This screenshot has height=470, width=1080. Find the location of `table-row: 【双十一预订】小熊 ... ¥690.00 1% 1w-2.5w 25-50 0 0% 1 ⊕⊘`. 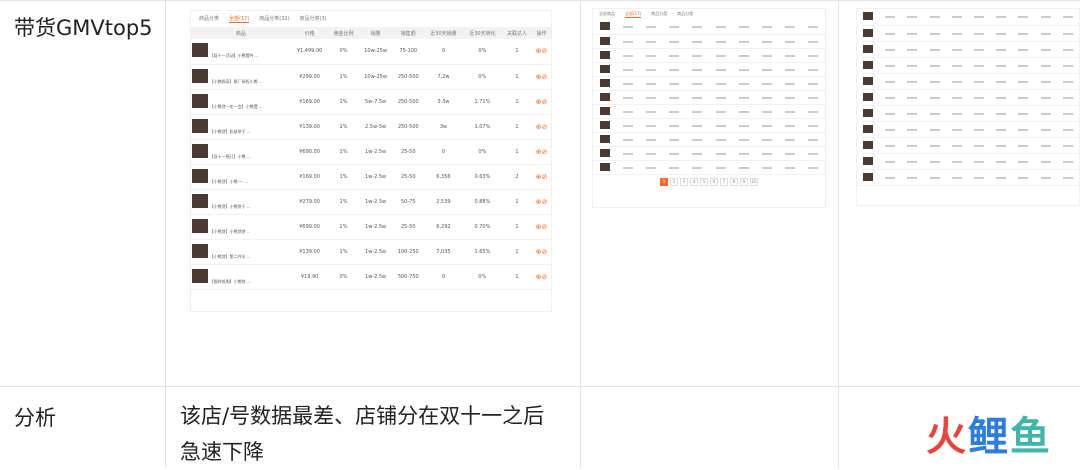

table-row: 【双十一预订】小熊 ... ¥690.00 1% 1w-2.5w 25-50 0 0% 1 ⊕⊘ is located at coordinates (371, 152).